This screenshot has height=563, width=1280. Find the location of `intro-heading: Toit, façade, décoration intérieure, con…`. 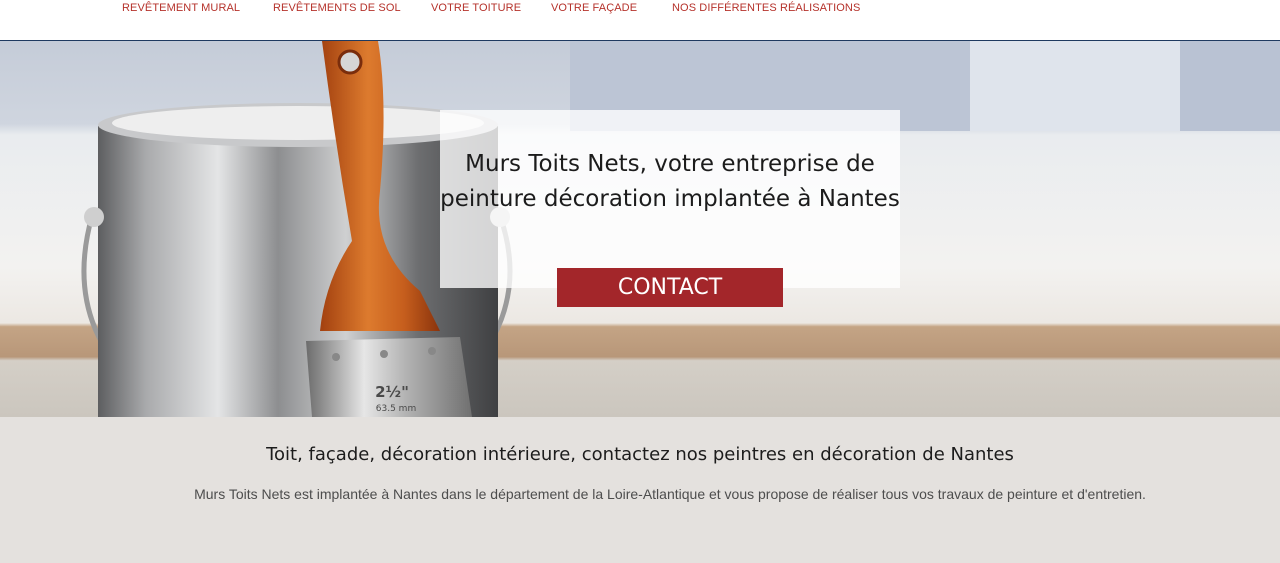

intro-heading: Toit, façade, décoration intérieure, con… is located at coordinates (640, 454).